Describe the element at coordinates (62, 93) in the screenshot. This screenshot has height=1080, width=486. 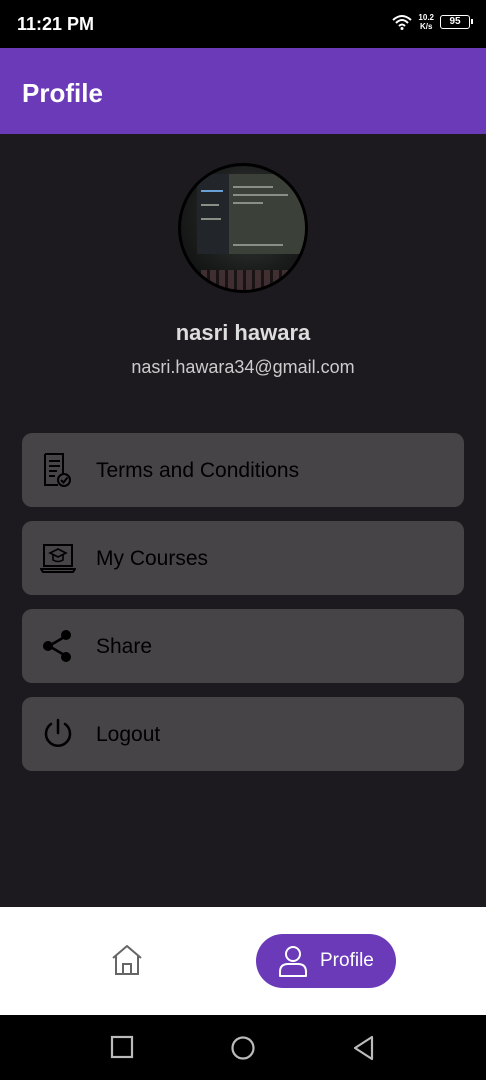
I see `page-title: Profile` at that location.